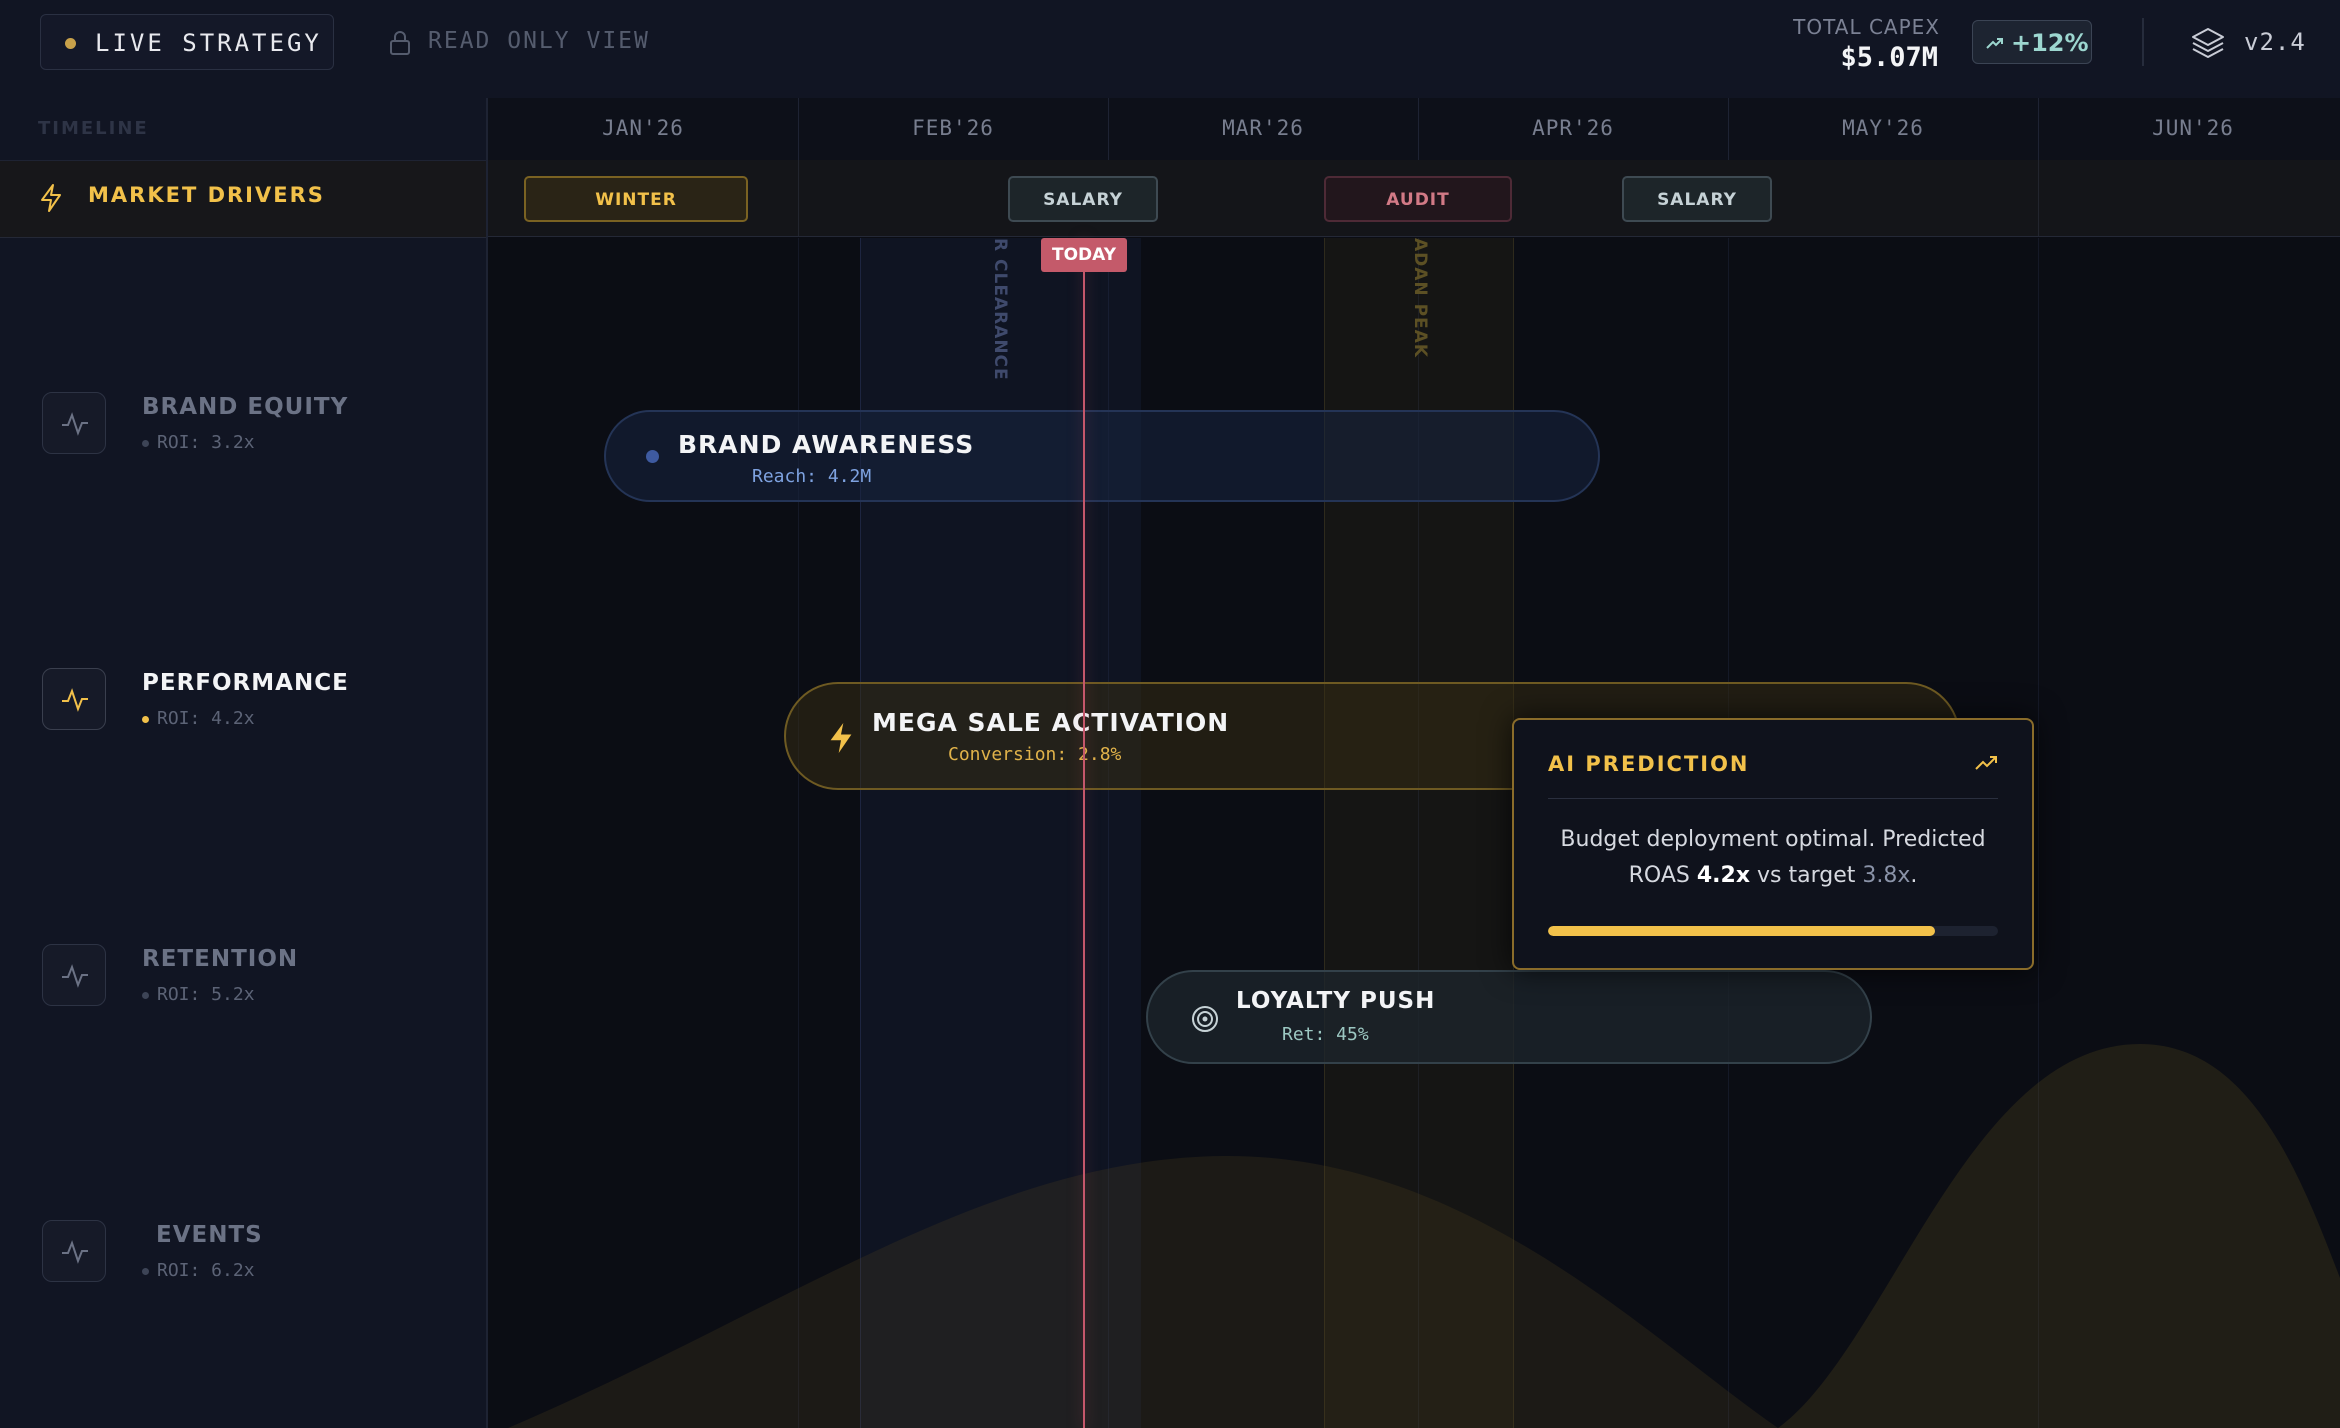 The image size is (2340, 1428). I want to click on ai-card-divider, so click(1773, 798).